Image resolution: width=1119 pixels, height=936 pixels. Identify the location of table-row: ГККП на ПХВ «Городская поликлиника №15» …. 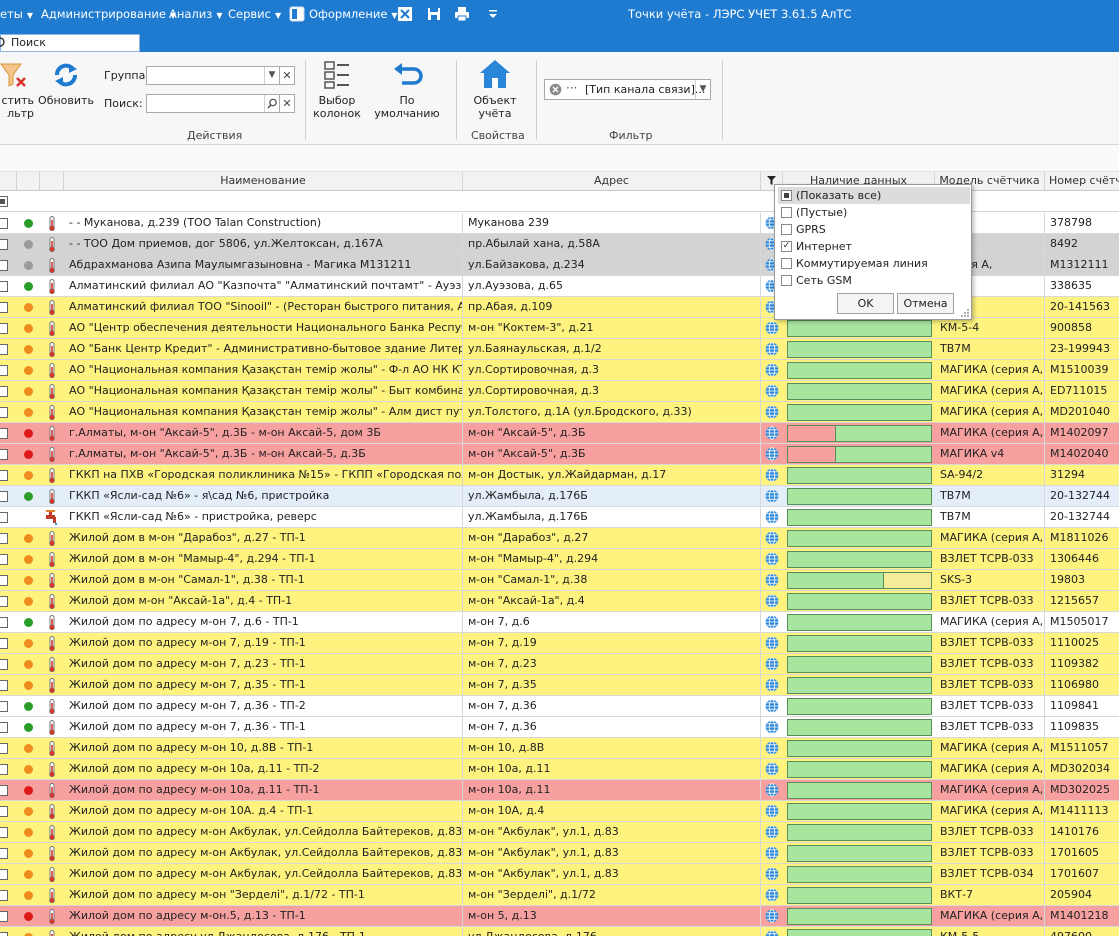
(559, 475).